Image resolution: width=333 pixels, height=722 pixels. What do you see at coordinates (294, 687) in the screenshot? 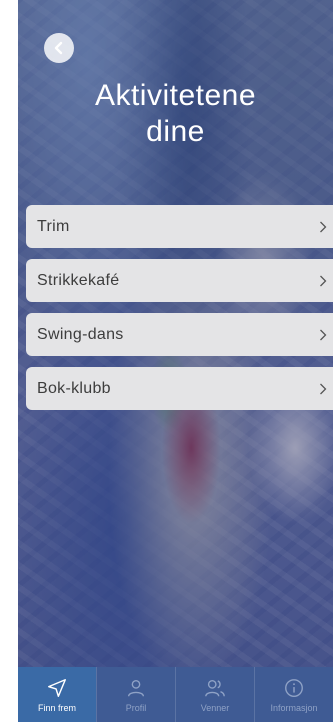
I see `info-icon` at bounding box center [294, 687].